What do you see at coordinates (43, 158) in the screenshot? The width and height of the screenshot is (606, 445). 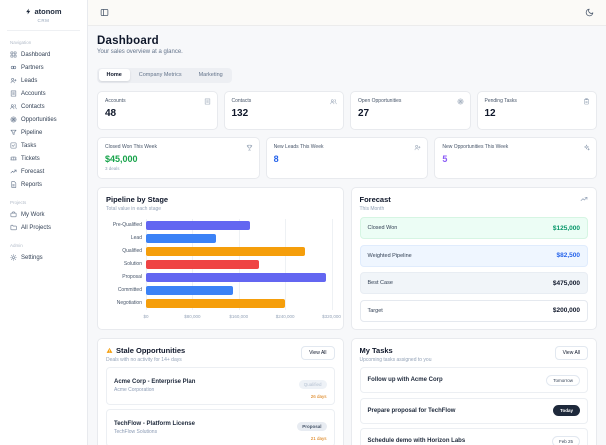 I see `sidebar-item-tickets: Tickets` at bounding box center [43, 158].